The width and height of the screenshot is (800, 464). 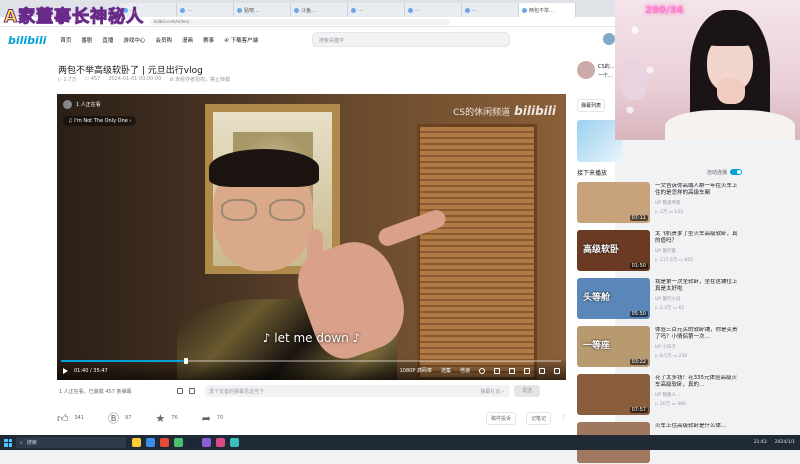 I want to click on recommend-thumbnail: 07:11, so click(x=613, y=202).